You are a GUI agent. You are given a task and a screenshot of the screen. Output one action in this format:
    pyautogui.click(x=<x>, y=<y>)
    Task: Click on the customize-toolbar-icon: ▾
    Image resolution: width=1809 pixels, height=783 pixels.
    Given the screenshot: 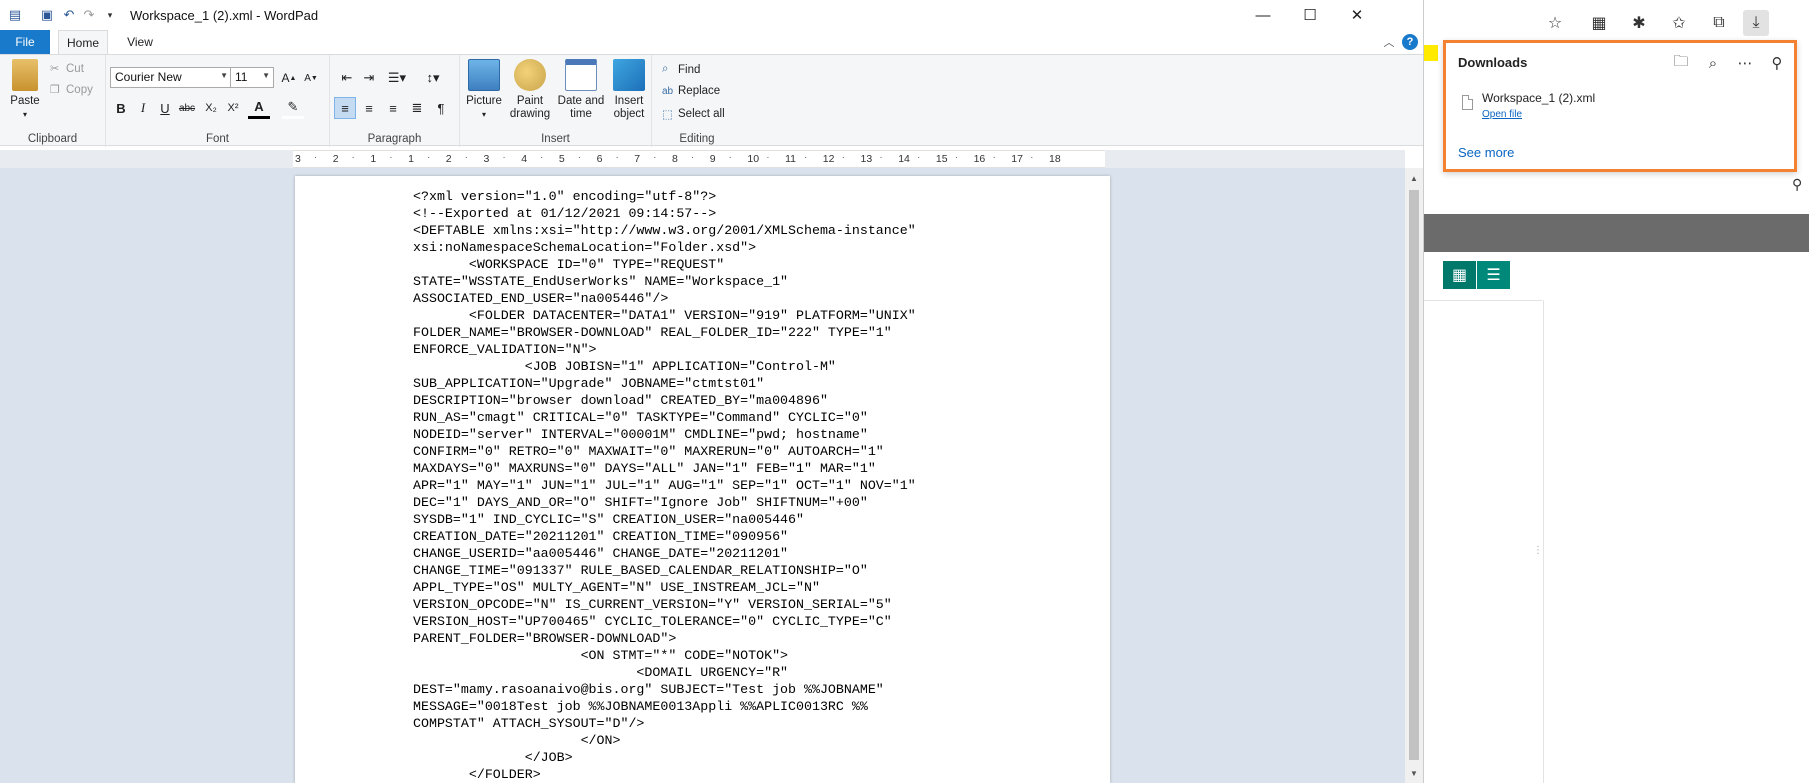 What is the action you would take?
    pyautogui.click(x=110, y=15)
    